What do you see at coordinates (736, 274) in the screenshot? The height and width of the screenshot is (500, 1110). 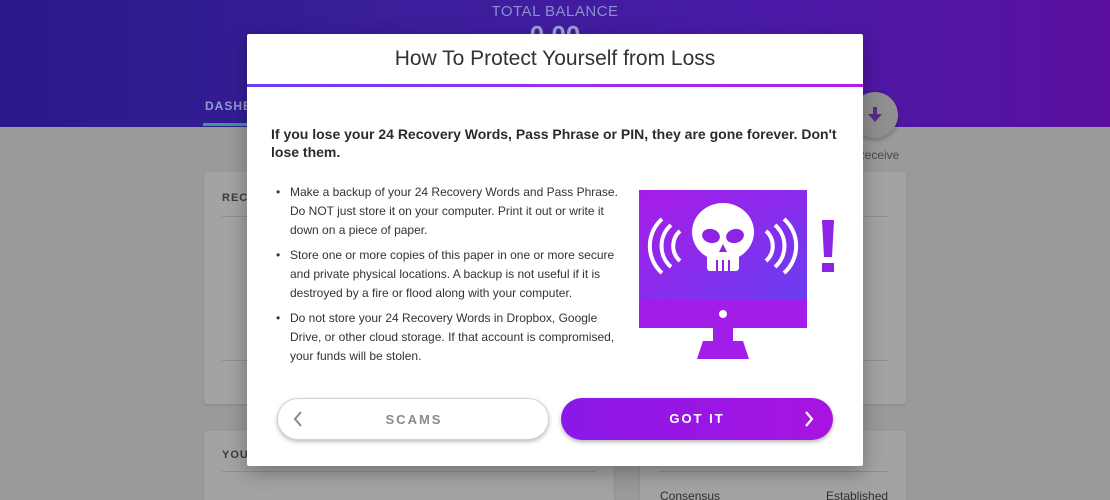 I see `skull-computer-warning-icon` at bounding box center [736, 274].